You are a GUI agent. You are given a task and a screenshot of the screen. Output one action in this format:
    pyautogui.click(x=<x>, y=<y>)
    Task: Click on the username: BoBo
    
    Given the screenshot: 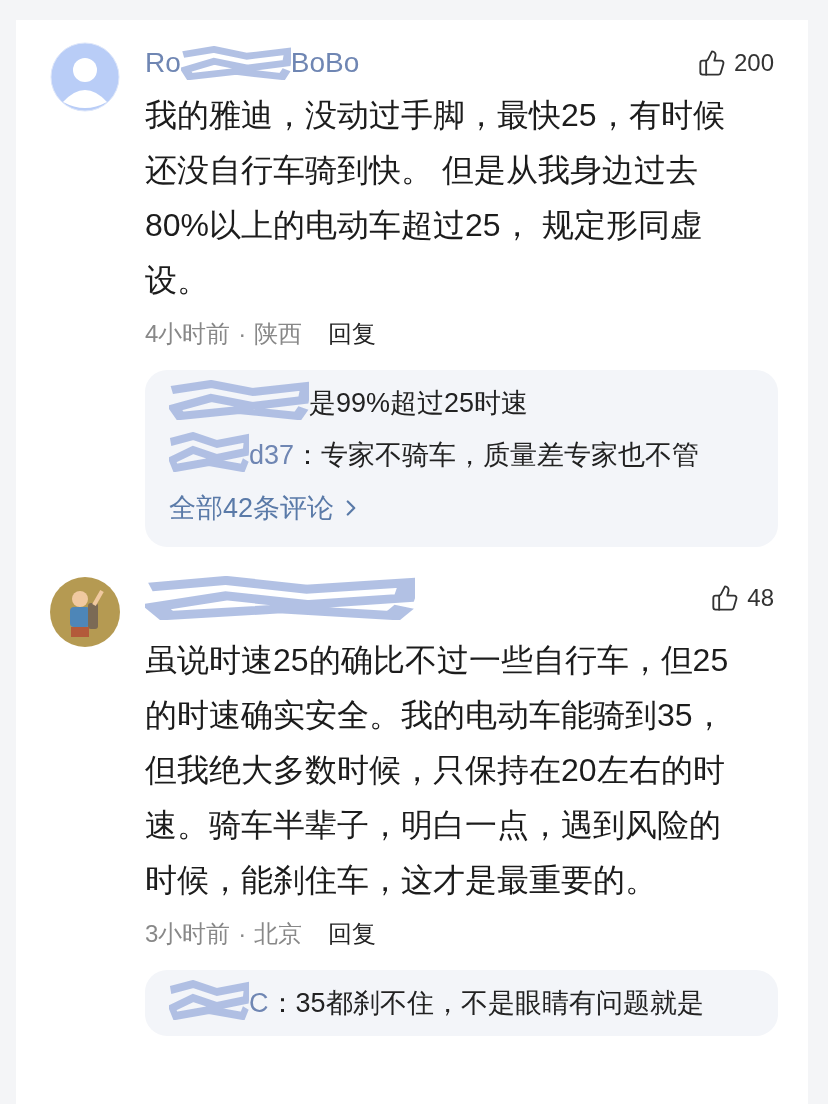 What is the action you would take?
    pyautogui.click(x=325, y=63)
    